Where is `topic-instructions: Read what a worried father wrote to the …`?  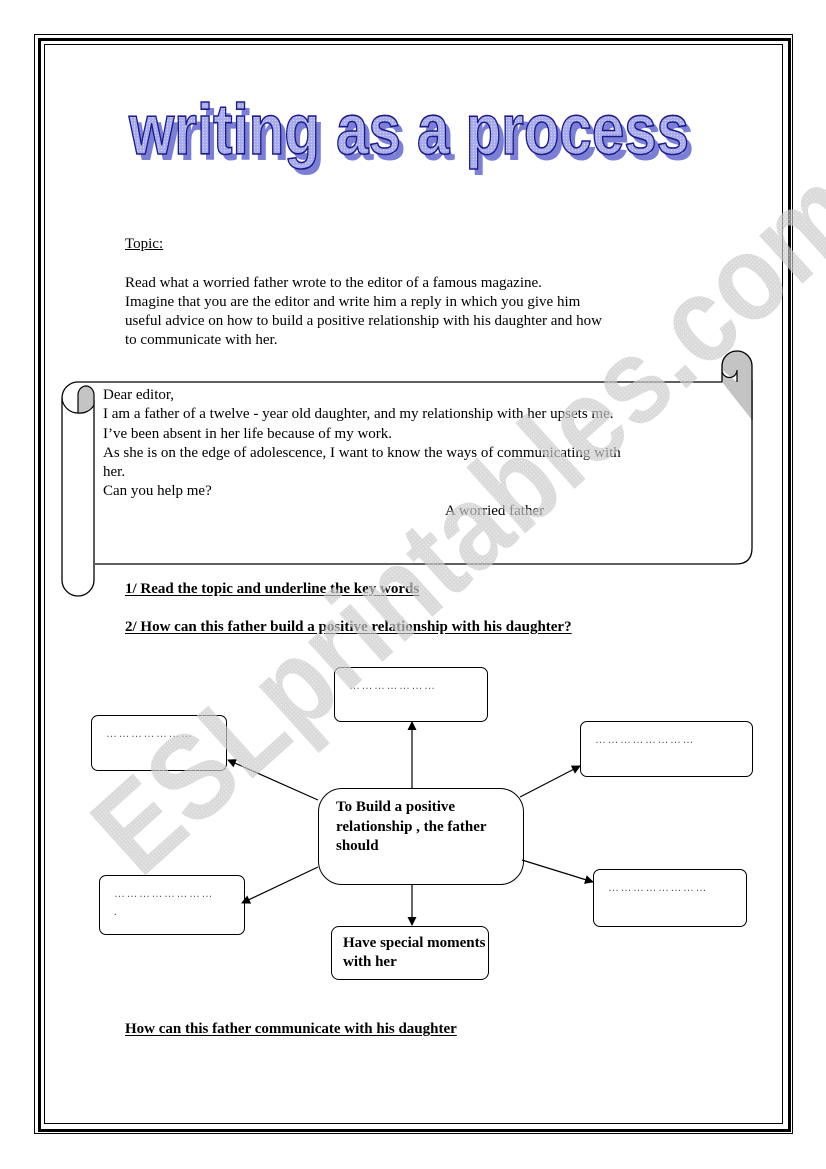 topic-instructions: Read what a worried father wrote to the … is located at coordinates (425, 312).